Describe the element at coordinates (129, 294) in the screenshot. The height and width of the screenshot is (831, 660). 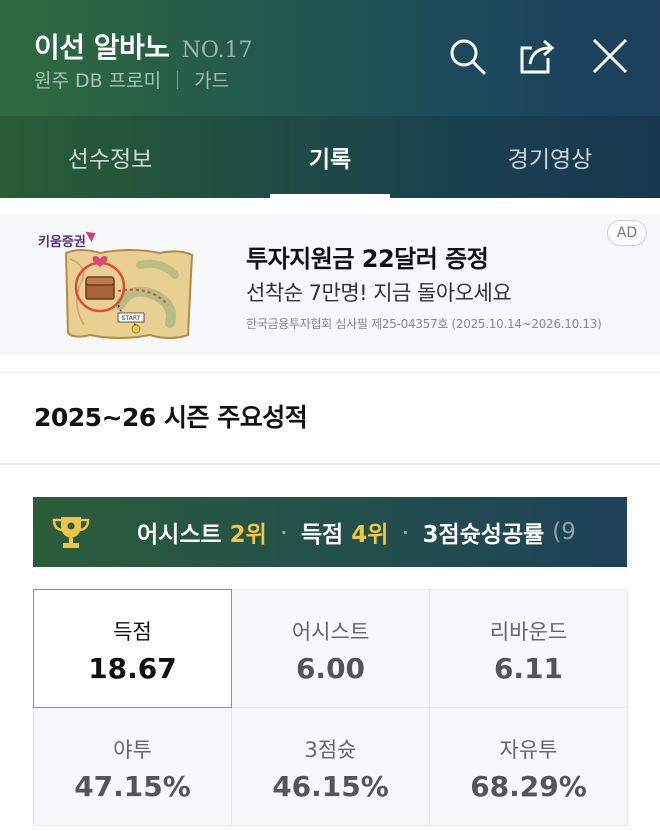
I see `treasure-map-image: START` at that location.